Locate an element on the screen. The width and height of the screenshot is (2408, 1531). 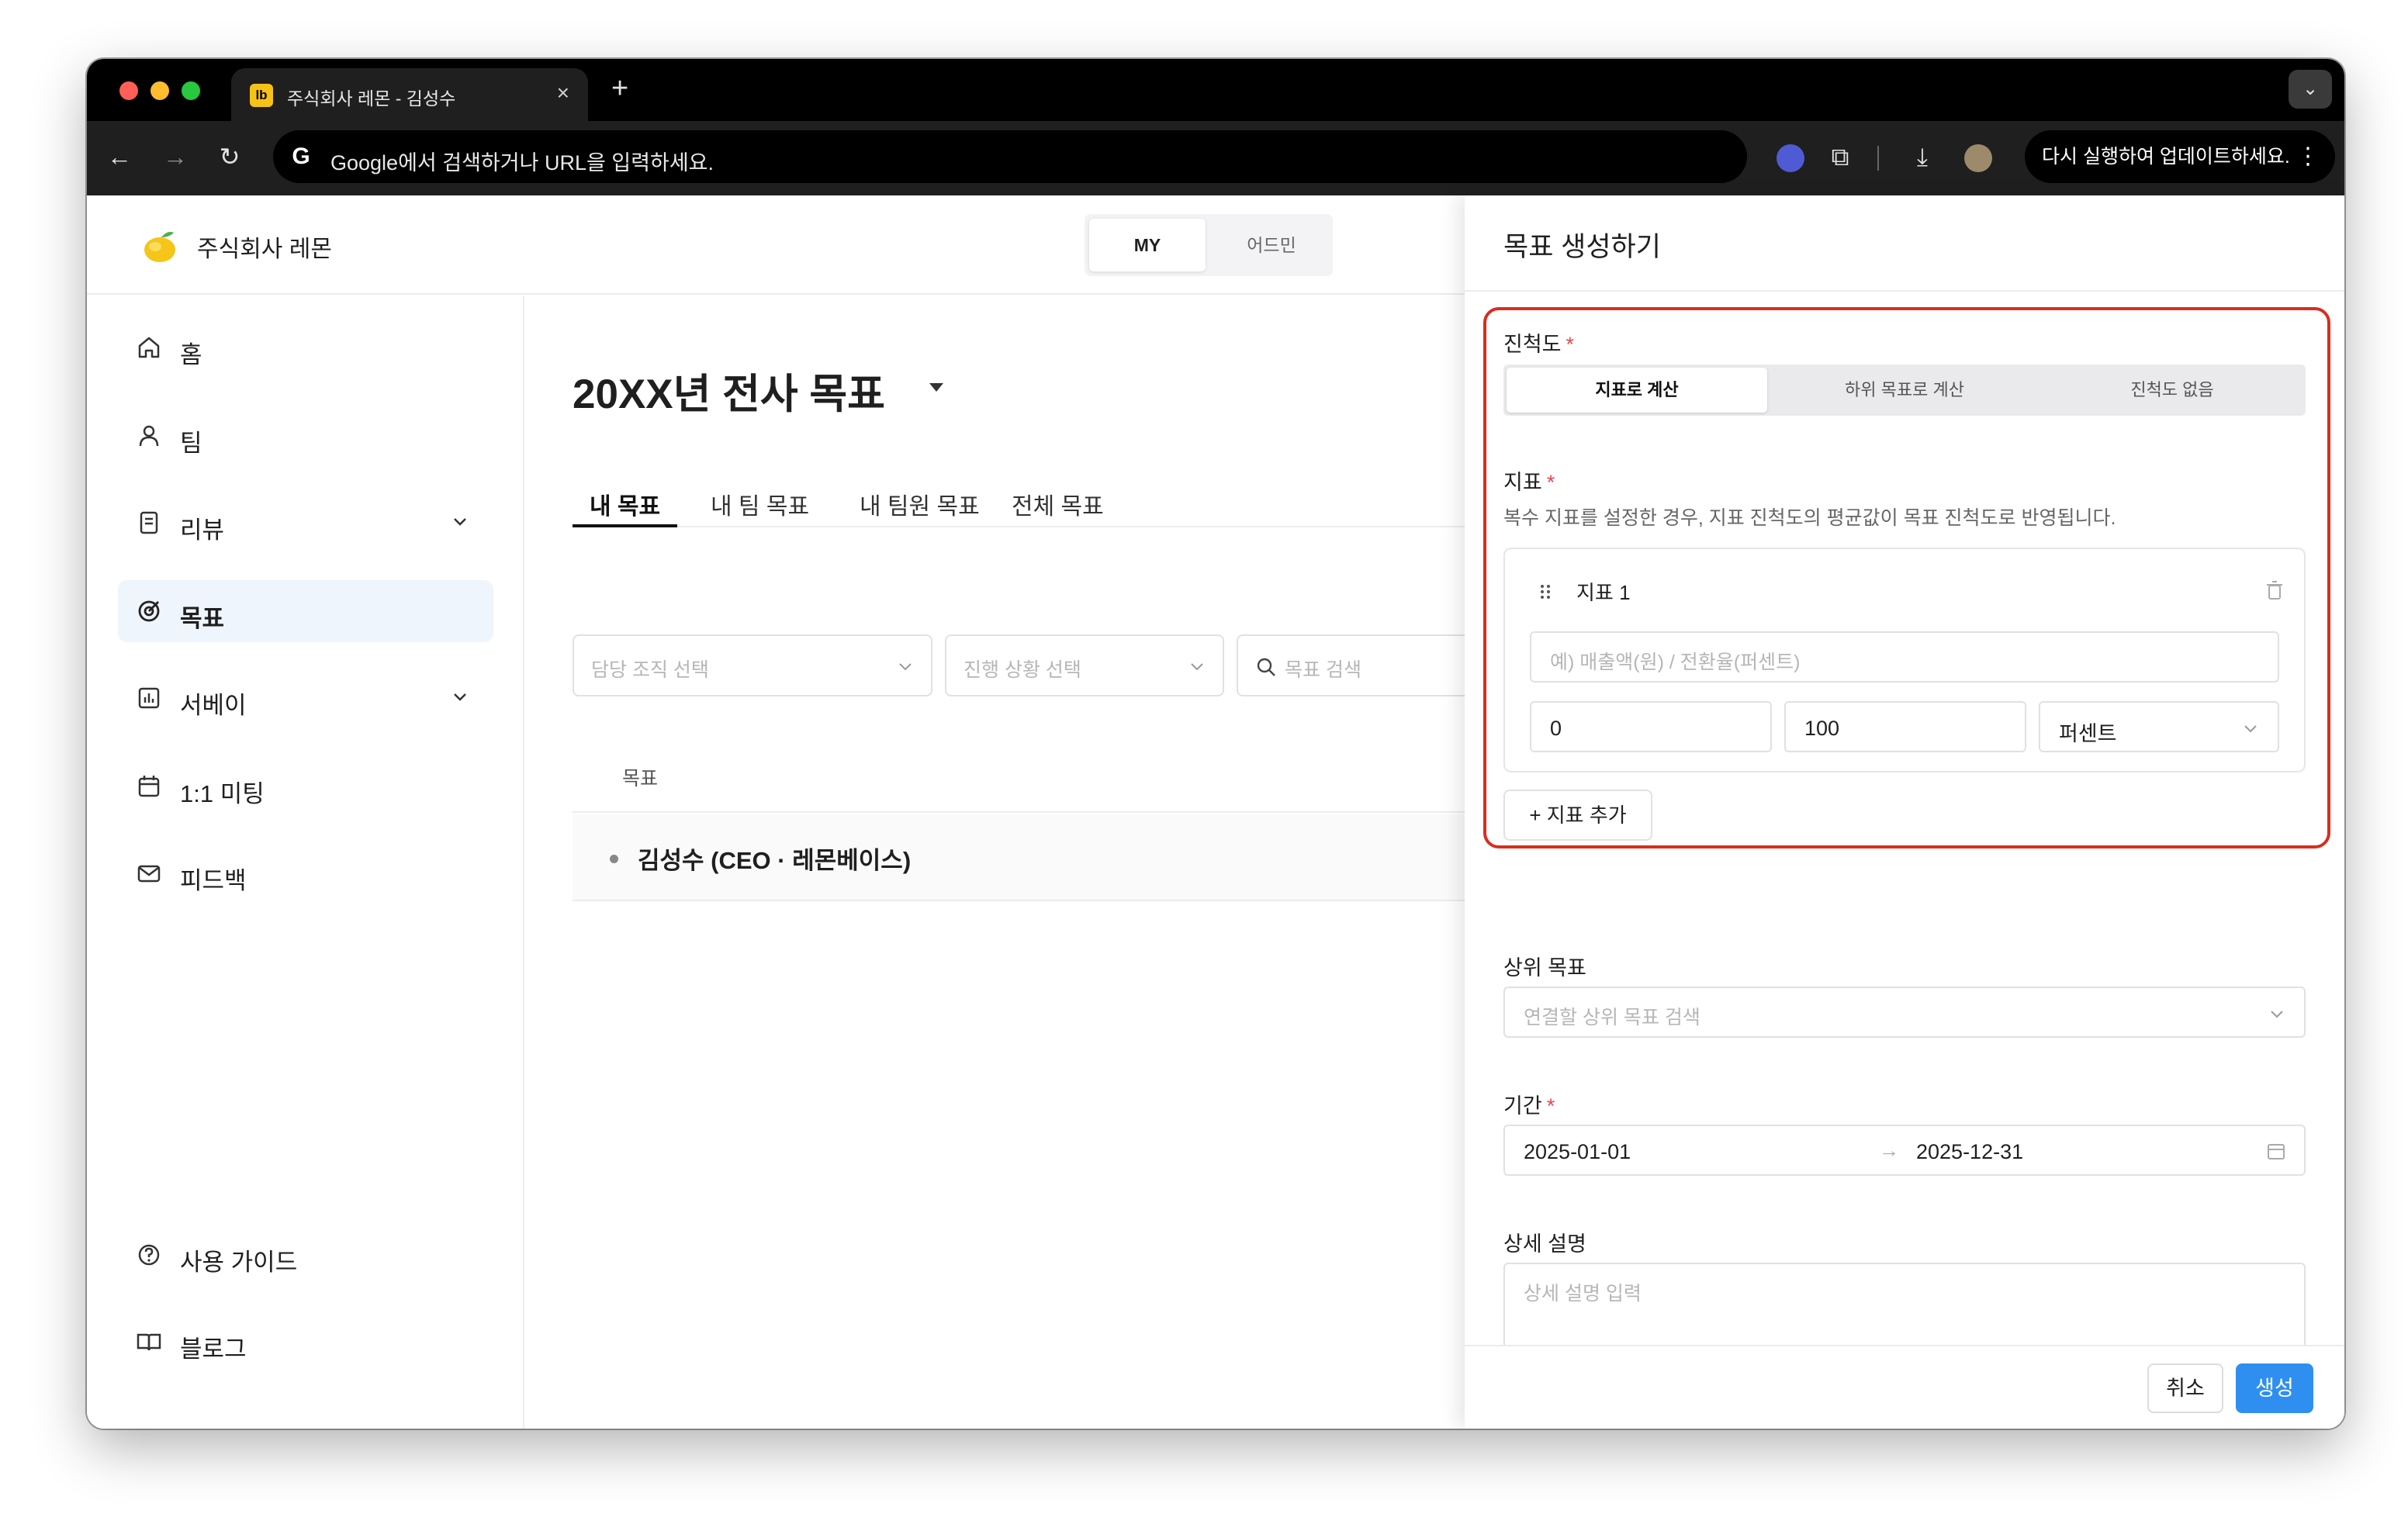
status-filter-select: 진행 상황 선택 is located at coordinates (1084, 665).